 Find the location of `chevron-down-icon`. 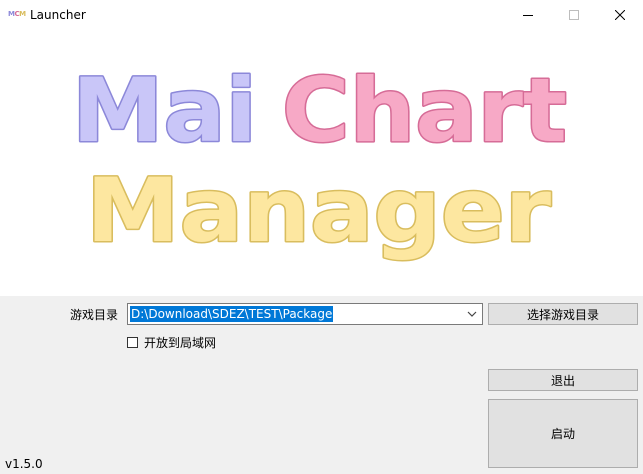

chevron-down-icon is located at coordinates (472, 314).